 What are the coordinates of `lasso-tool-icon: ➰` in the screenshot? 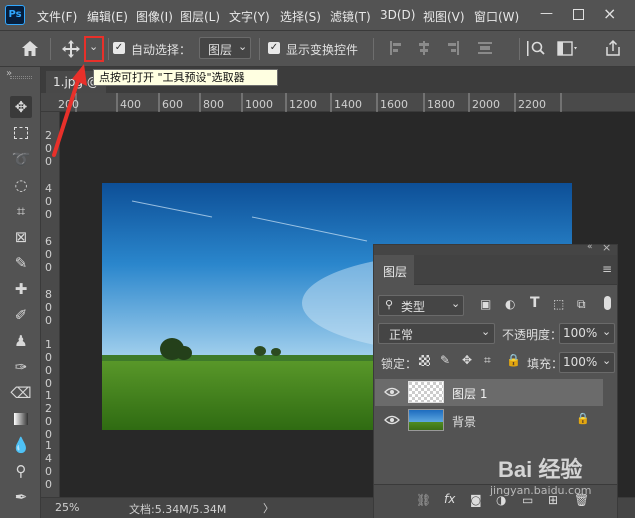 It's located at (21, 159).